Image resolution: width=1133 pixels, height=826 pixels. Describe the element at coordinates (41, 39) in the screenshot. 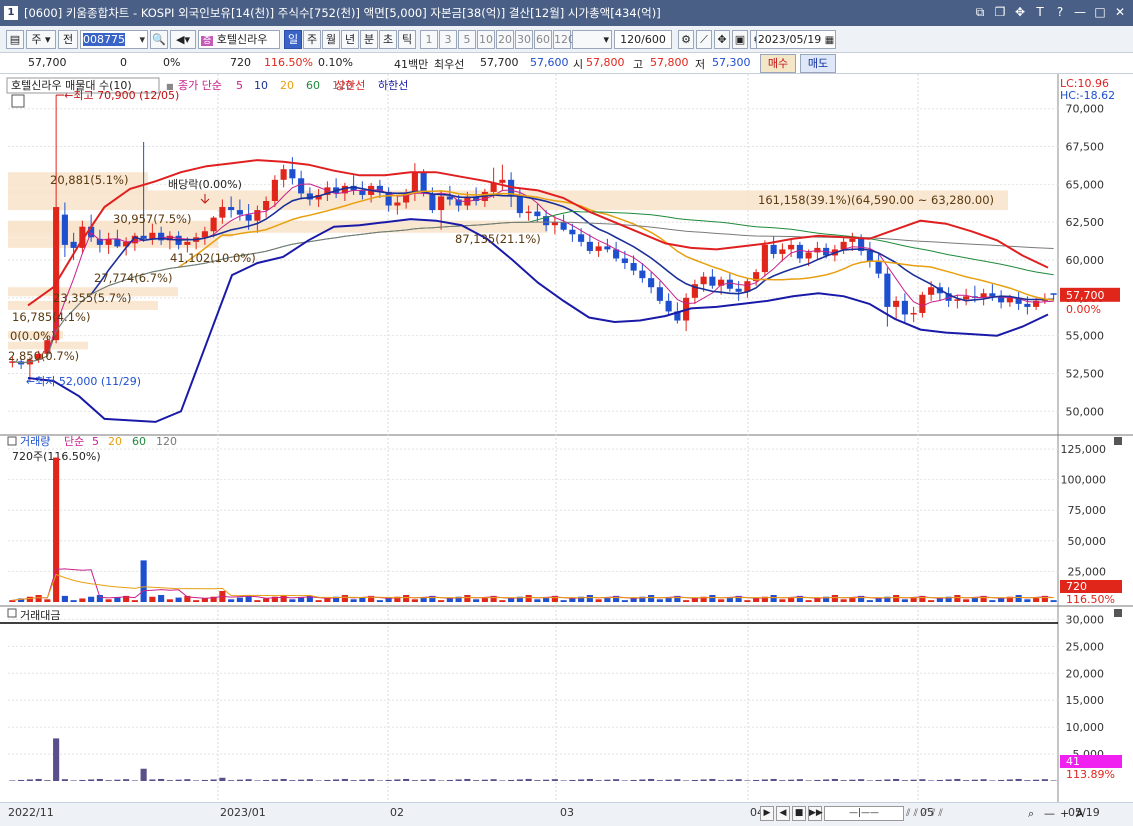

I see `market-select: 주 ▾` at that location.